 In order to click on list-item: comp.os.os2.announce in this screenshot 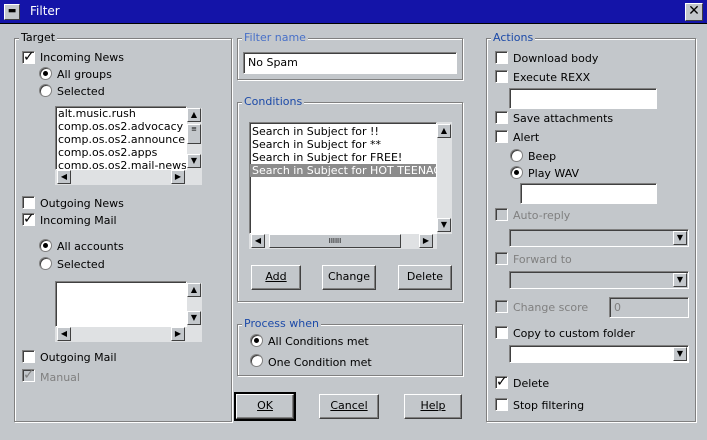, I will do `click(121, 139)`.